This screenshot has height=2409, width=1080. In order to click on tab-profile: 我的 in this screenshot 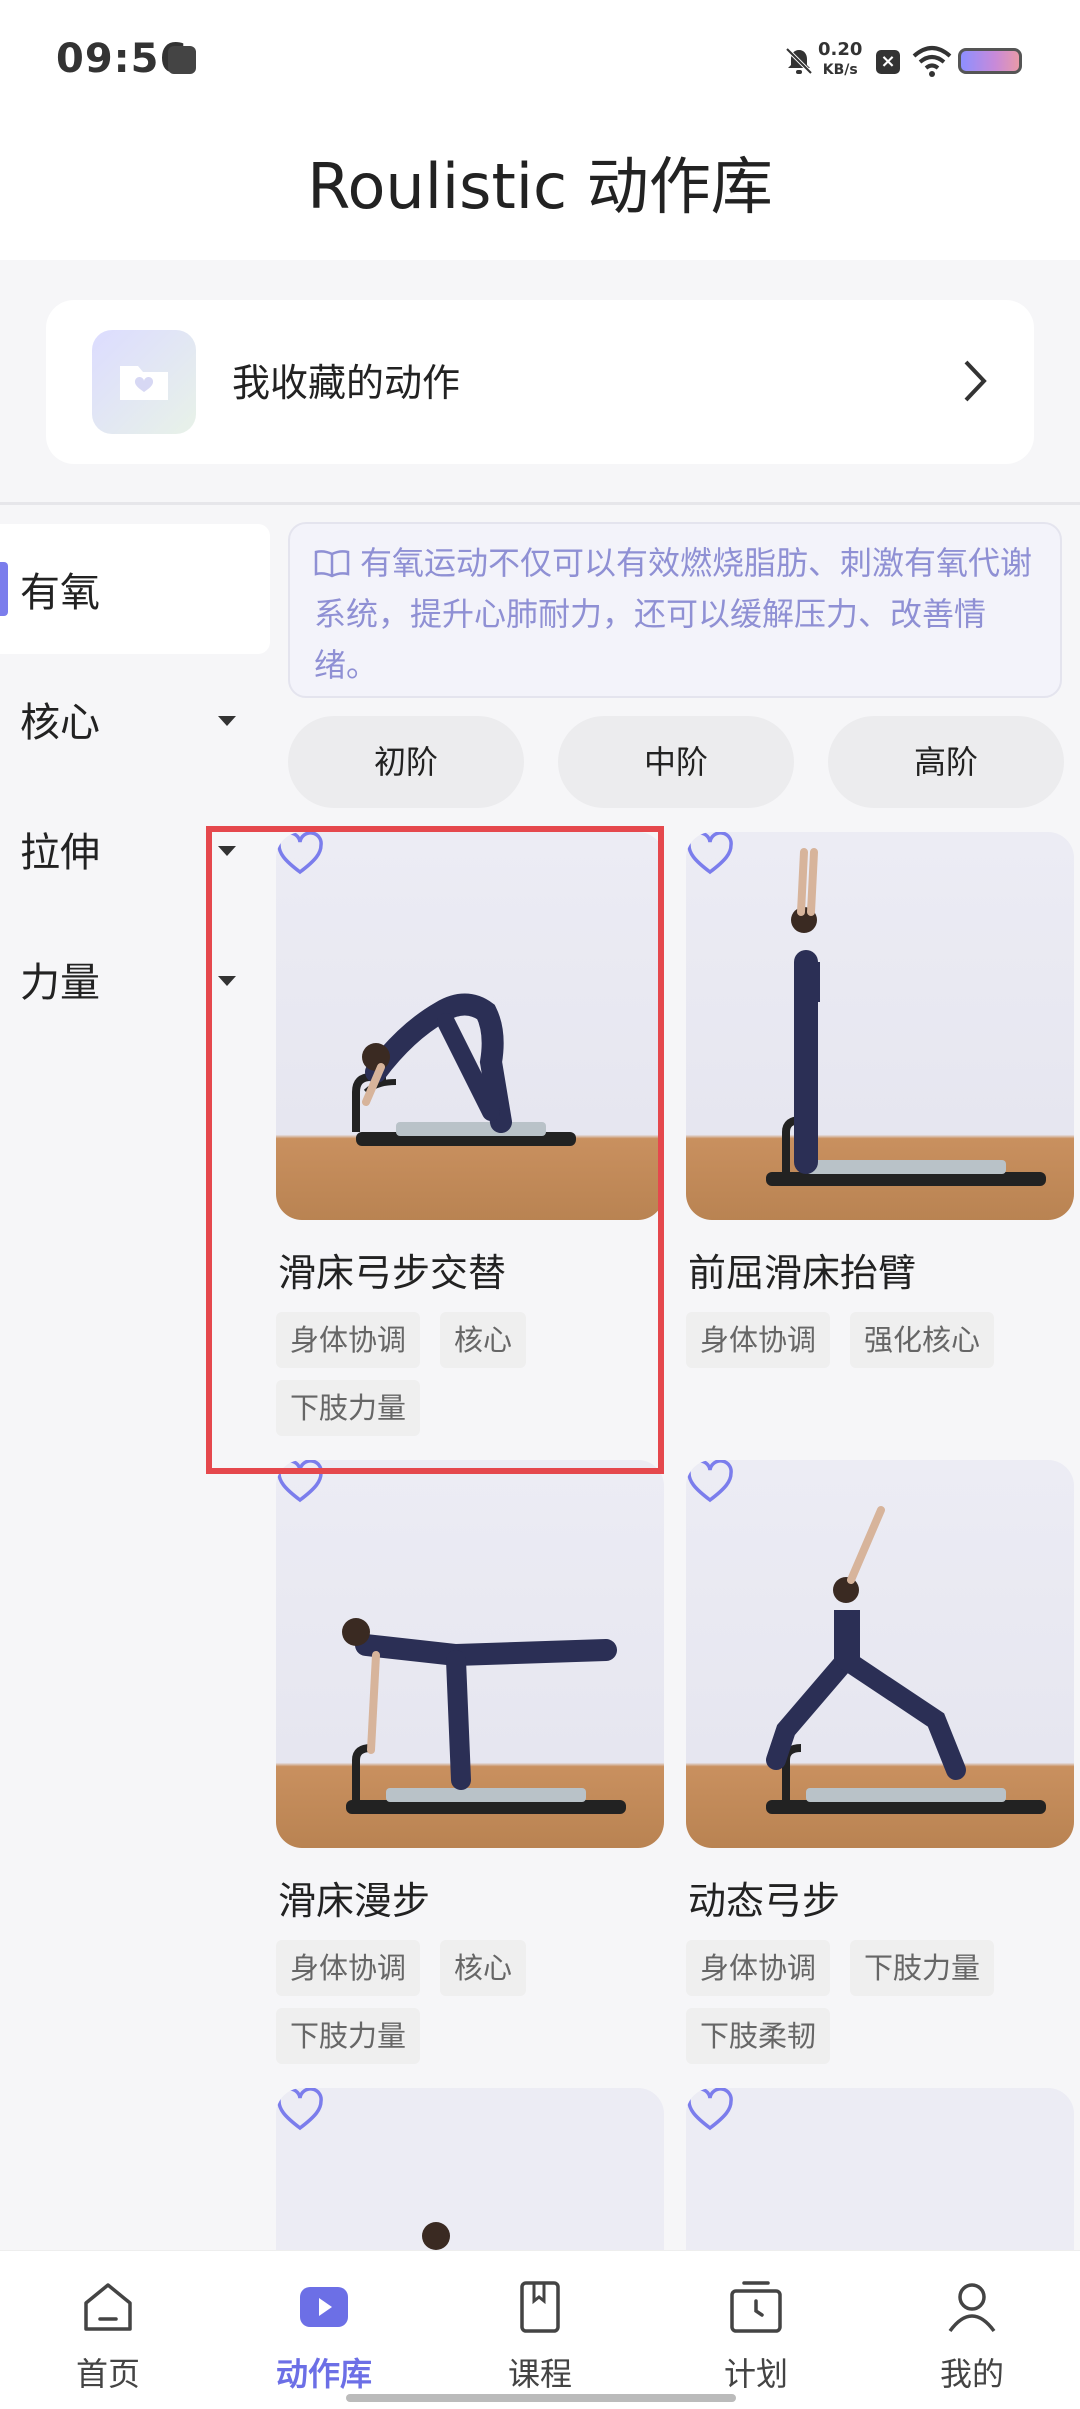, I will do `click(972, 2330)`.